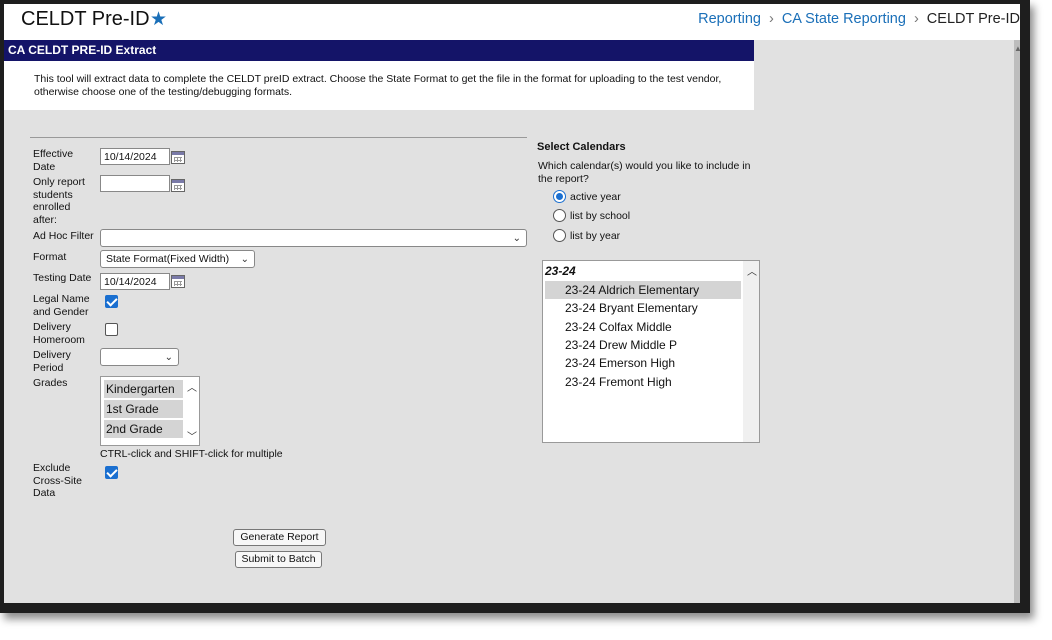 This screenshot has width=1052, height=640. What do you see at coordinates (559, 196) in the screenshot?
I see `radio-active-year` at bounding box center [559, 196].